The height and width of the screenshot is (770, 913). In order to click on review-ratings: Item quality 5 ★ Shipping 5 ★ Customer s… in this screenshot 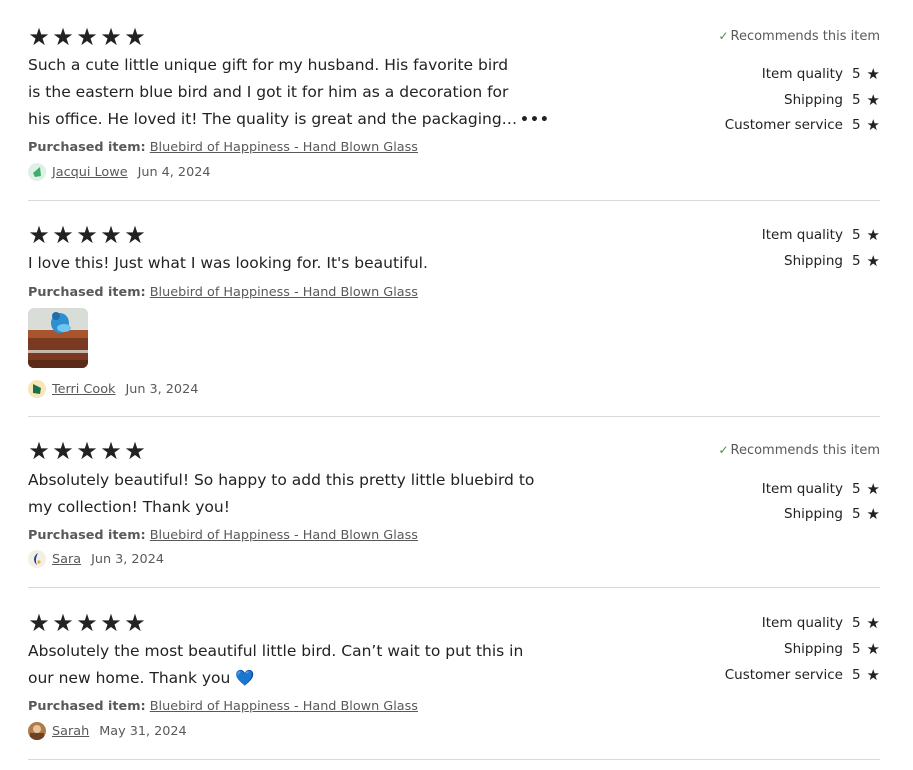, I will do `click(730, 652)`.